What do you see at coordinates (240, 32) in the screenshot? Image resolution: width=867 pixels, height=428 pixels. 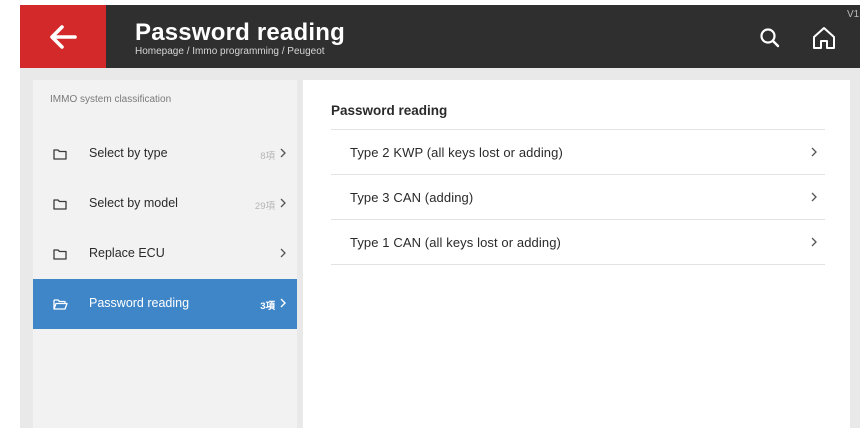 I see `page-title: Password reading` at bounding box center [240, 32].